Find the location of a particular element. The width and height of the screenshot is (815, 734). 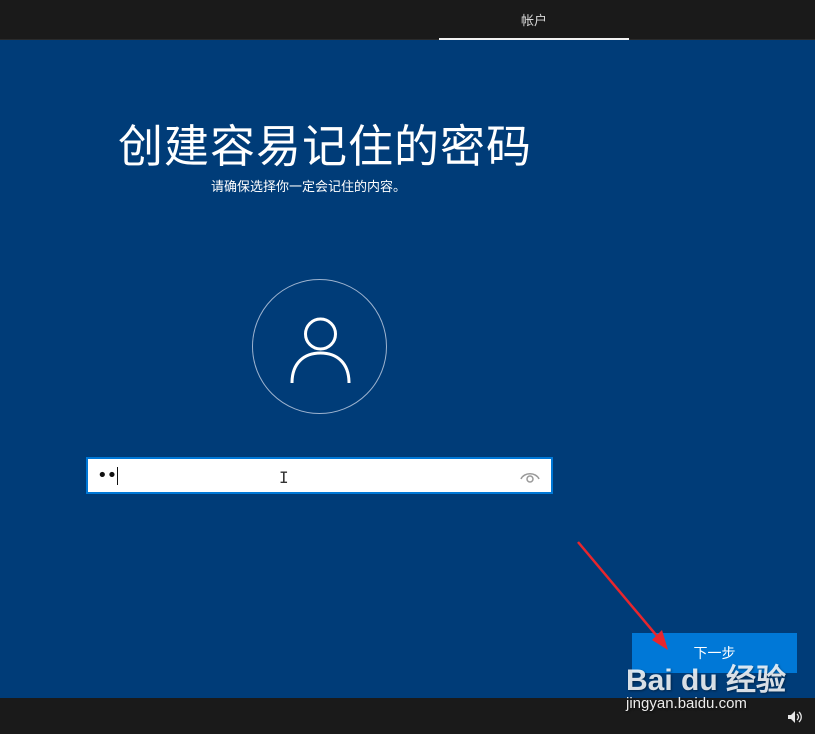

page-title: 创建容易记住的密码 is located at coordinates (325, 146).